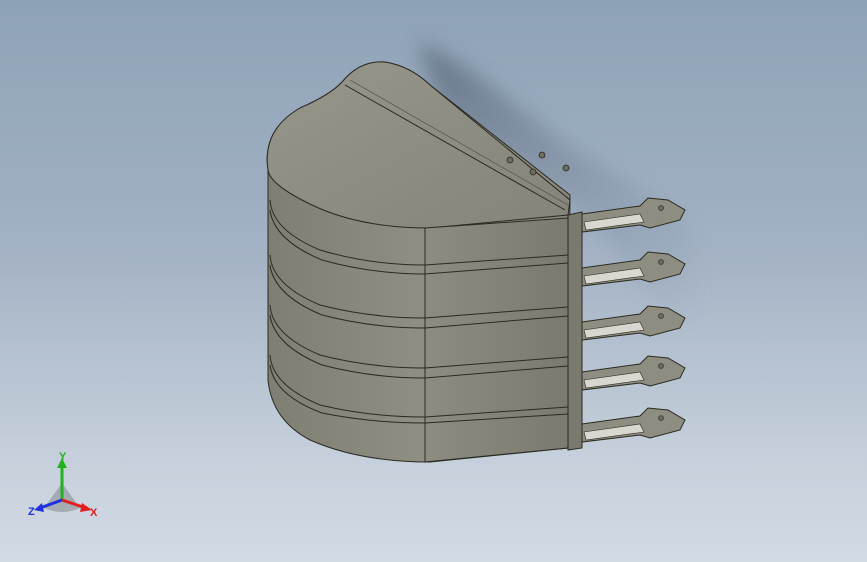 The image size is (867, 562). What do you see at coordinates (94, 513) in the screenshot?
I see `x-axis-label: X` at bounding box center [94, 513].